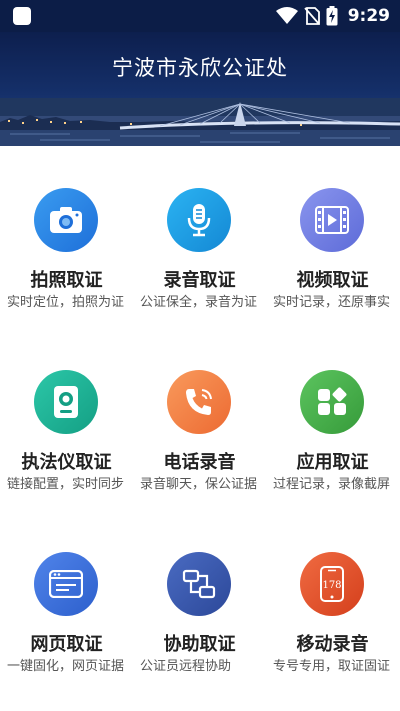 The image size is (400, 711). Describe the element at coordinates (66, 220) in the screenshot. I see `camera-icon` at that location.